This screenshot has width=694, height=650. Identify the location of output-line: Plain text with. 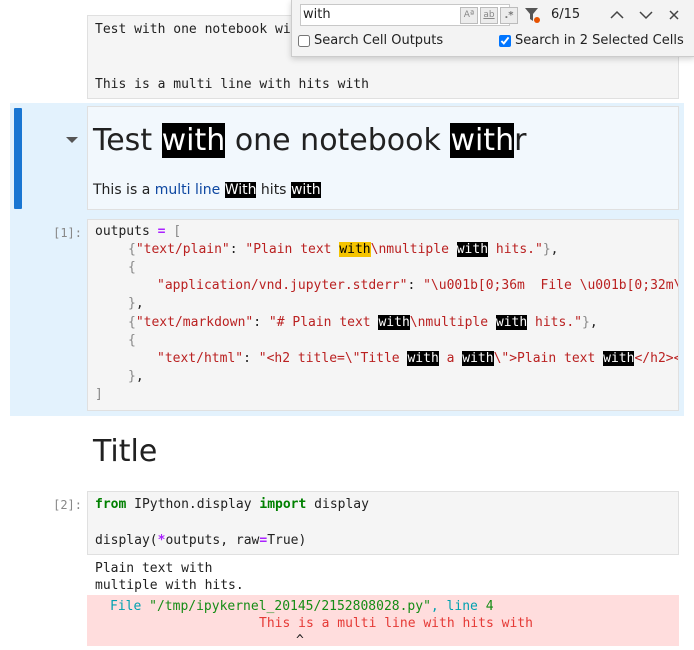
(154, 568).